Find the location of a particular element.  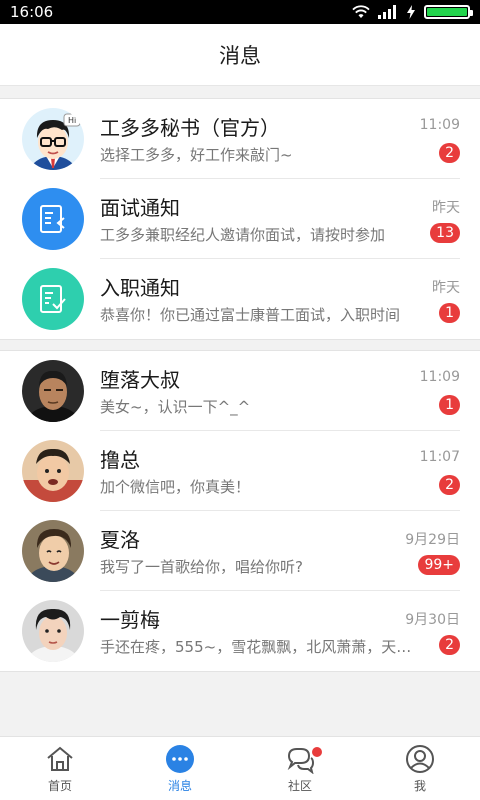

tab-label: 我 is located at coordinates (419, 785).